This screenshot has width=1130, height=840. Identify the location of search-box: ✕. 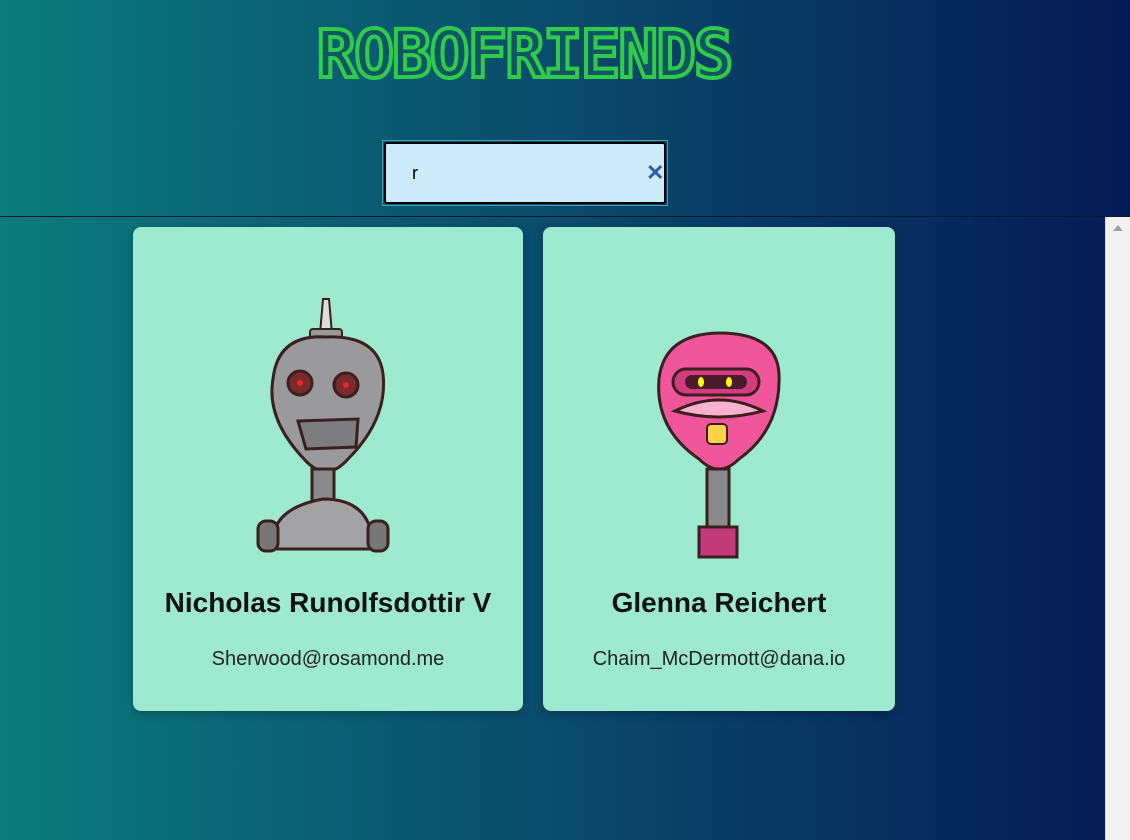
(525, 173).